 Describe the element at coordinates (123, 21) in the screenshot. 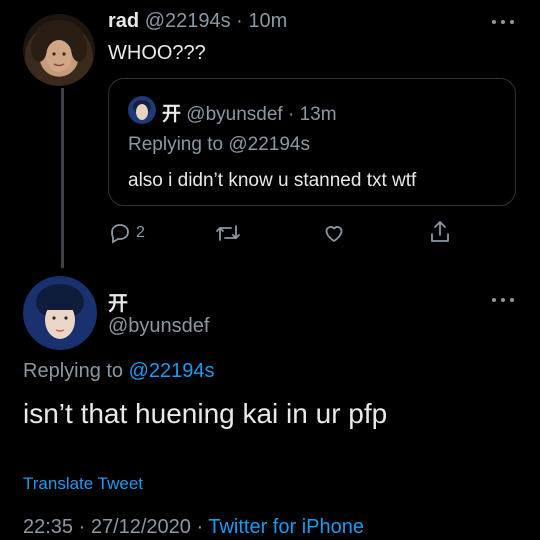

I see `tweet1-name: rad` at that location.